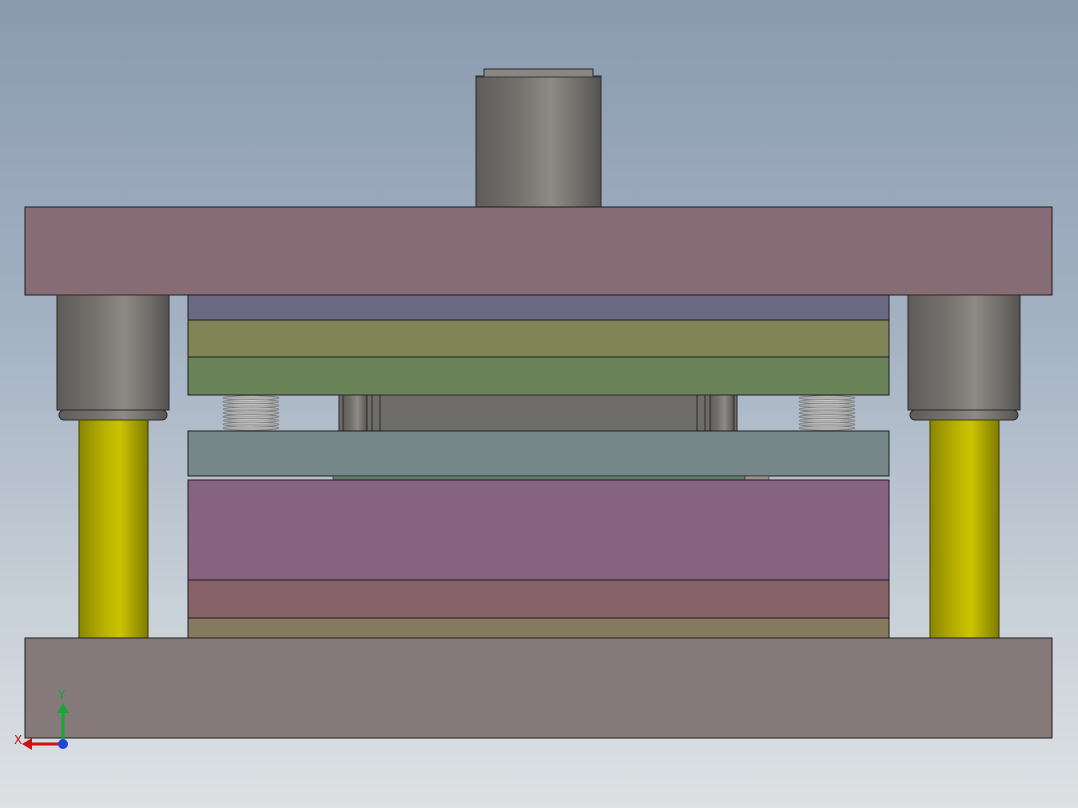 This screenshot has height=808, width=1078. Describe the element at coordinates (538, 599) in the screenshot. I see `die-backing-plate` at that location.